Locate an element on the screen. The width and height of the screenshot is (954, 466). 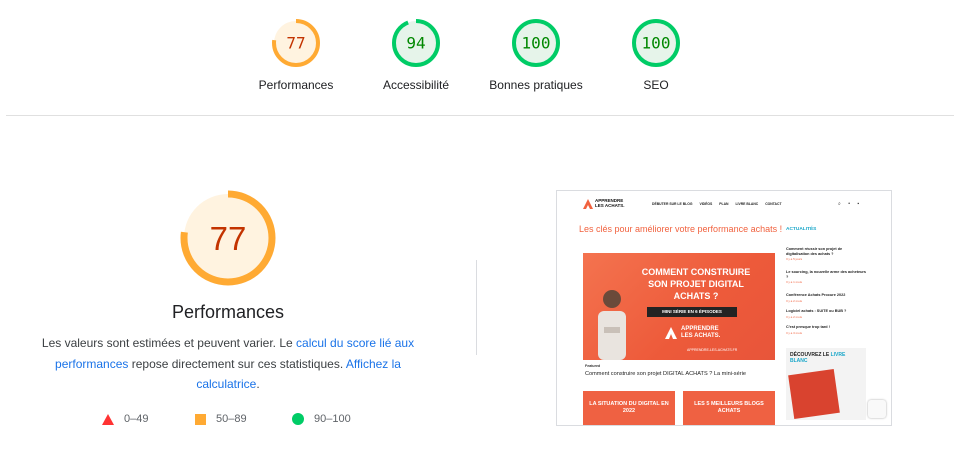
nav-link: LIVRE BLANC is located at coordinates (747, 204).